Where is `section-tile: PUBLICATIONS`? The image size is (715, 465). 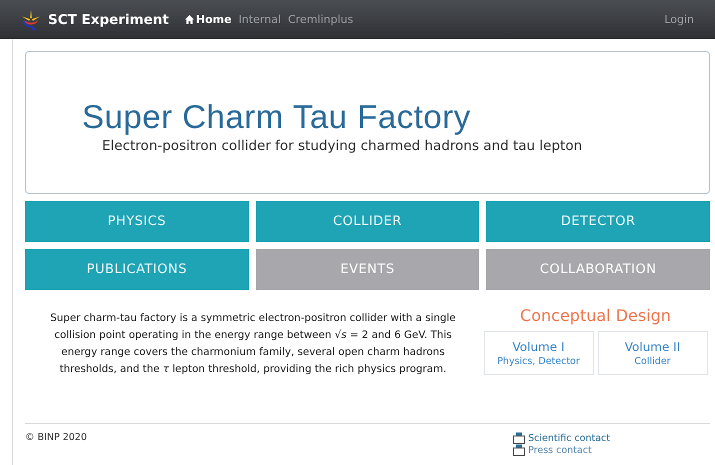 section-tile: PUBLICATIONS is located at coordinates (137, 269).